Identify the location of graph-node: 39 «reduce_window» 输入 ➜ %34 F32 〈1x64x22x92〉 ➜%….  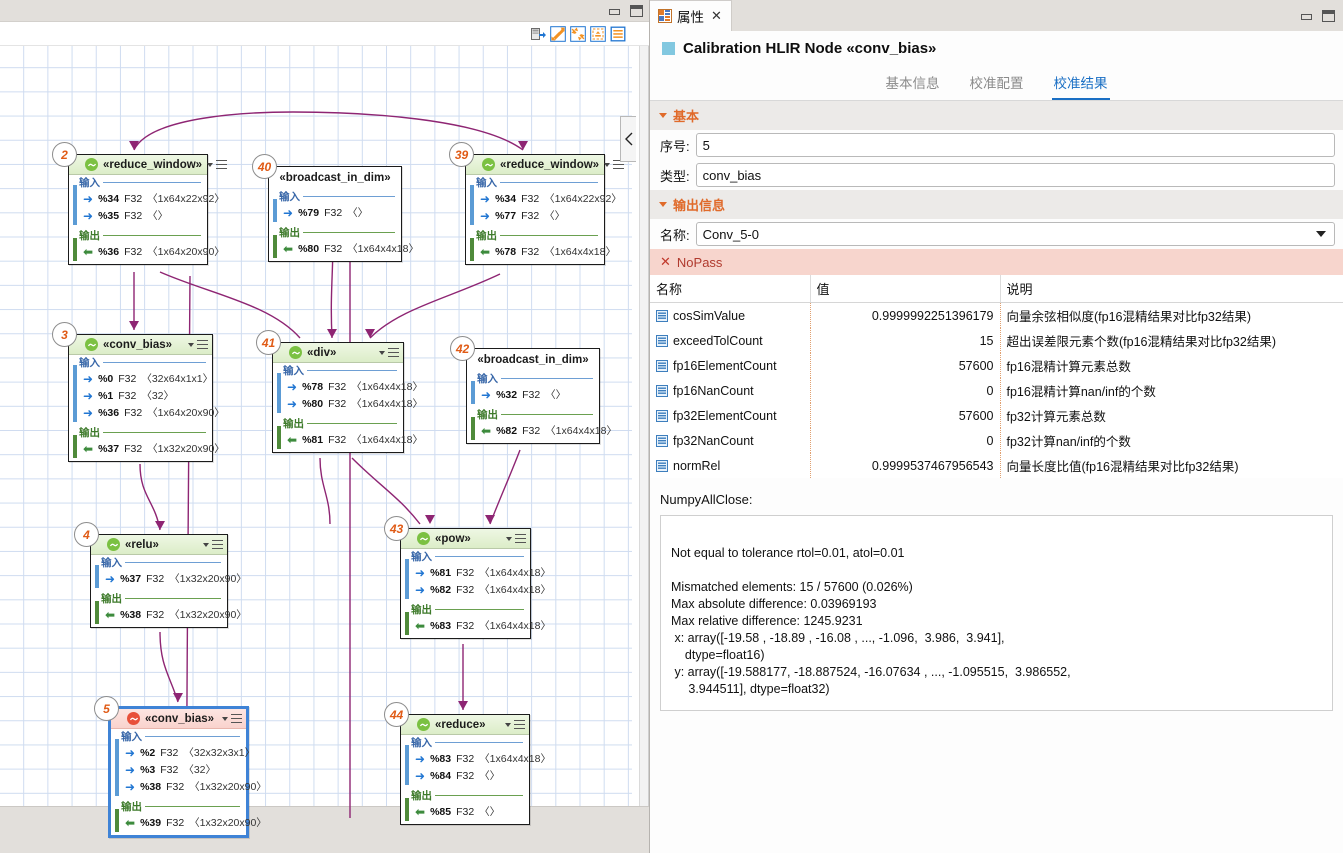
(537, 203).